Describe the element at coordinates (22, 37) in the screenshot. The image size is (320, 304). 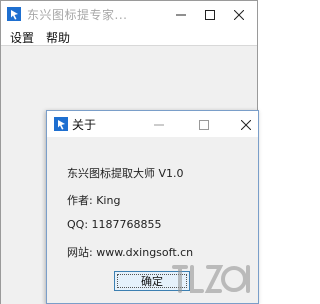
I see `menu-item-settings: 设置` at that location.